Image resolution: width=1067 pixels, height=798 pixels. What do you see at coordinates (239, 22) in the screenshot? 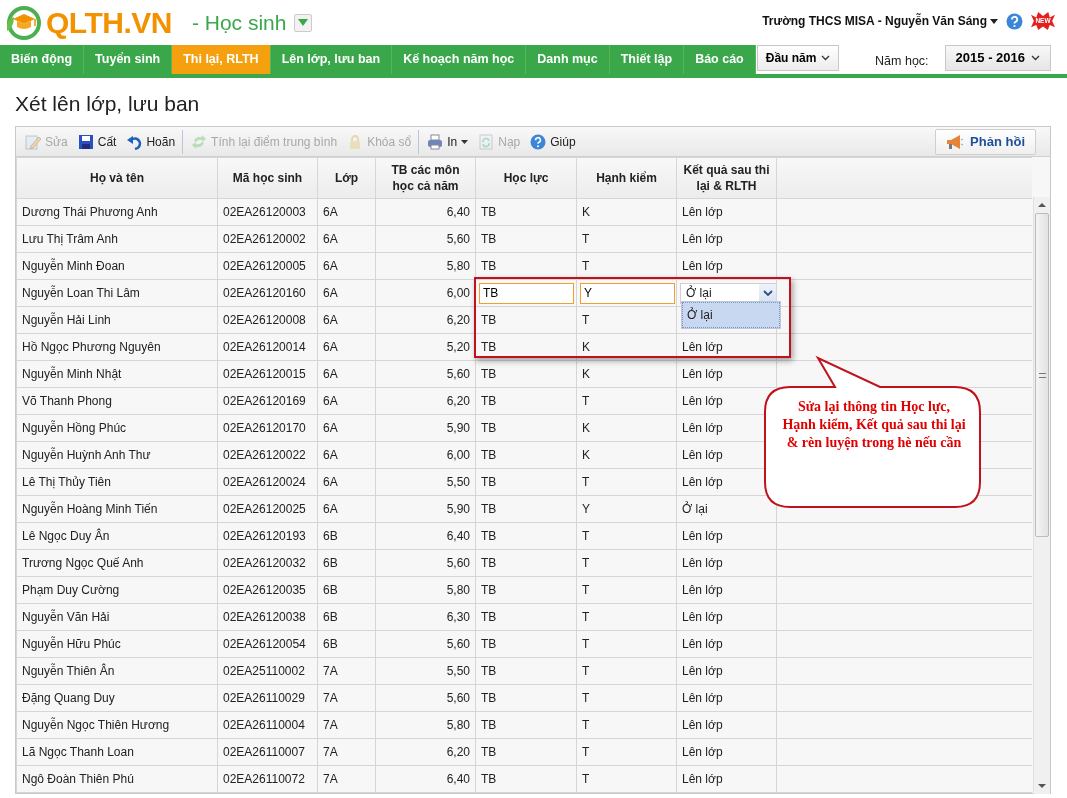
I see `module-title: - Học sinh` at bounding box center [239, 22].